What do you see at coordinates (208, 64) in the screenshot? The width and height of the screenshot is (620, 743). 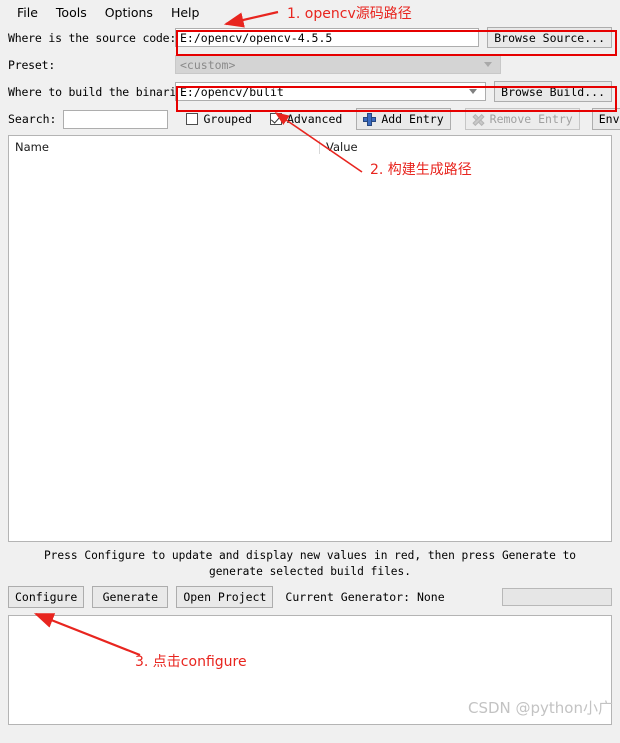 I see `preset-selected-value: <custom>` at bounding box center [208, 64].